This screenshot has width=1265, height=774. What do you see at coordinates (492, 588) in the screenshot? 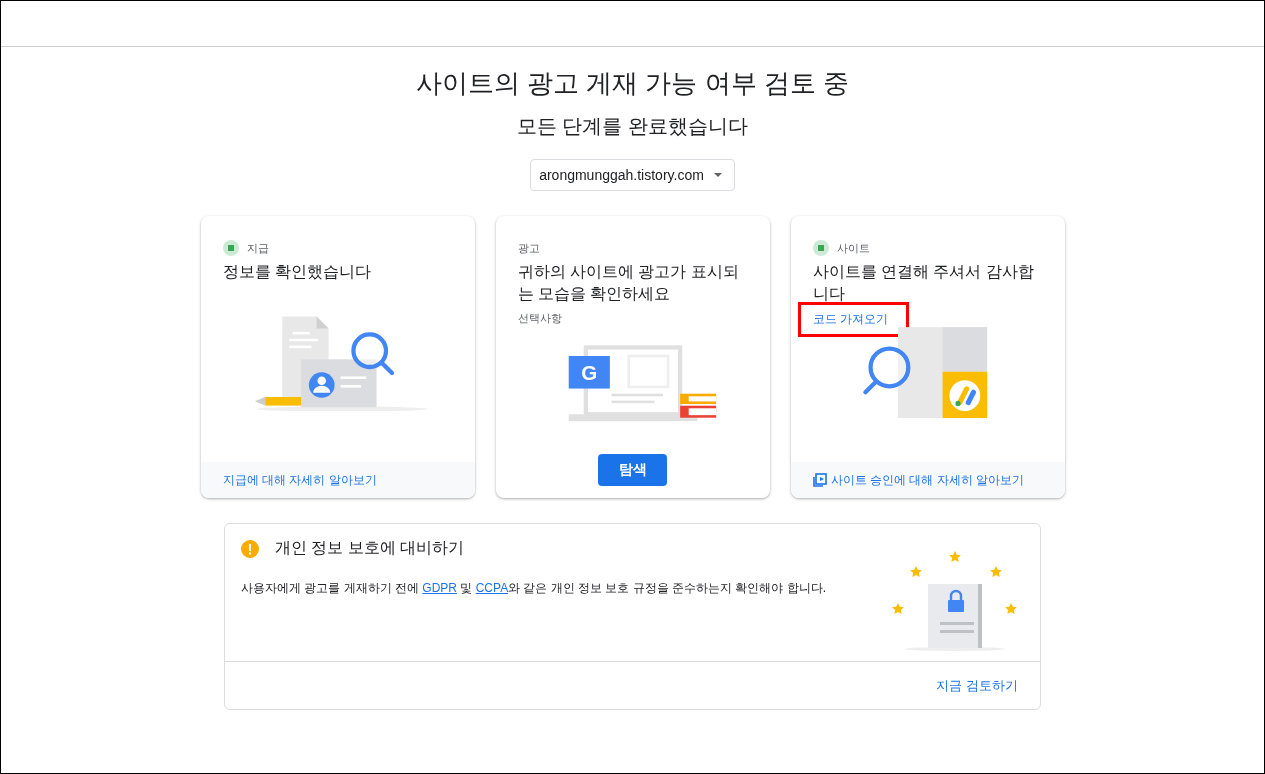
I see `regulation-link: CCPA` at bounding box center [492, 588].